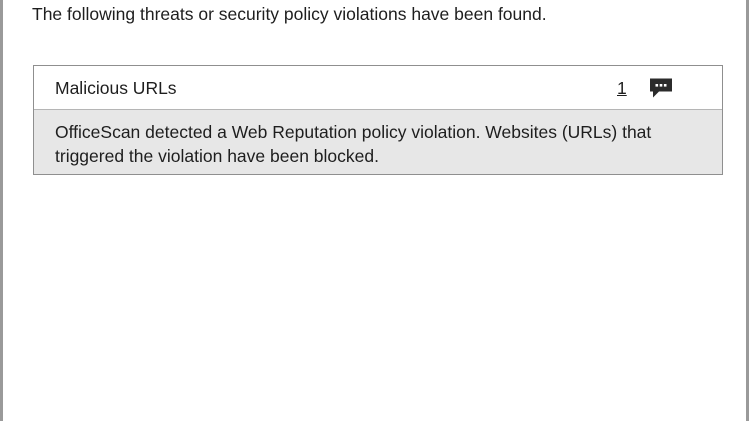 This screenshot has height=421, width=749. Describe the element at coordinates (661, 88) in the screenshot. I see `comment-icon` at that location.